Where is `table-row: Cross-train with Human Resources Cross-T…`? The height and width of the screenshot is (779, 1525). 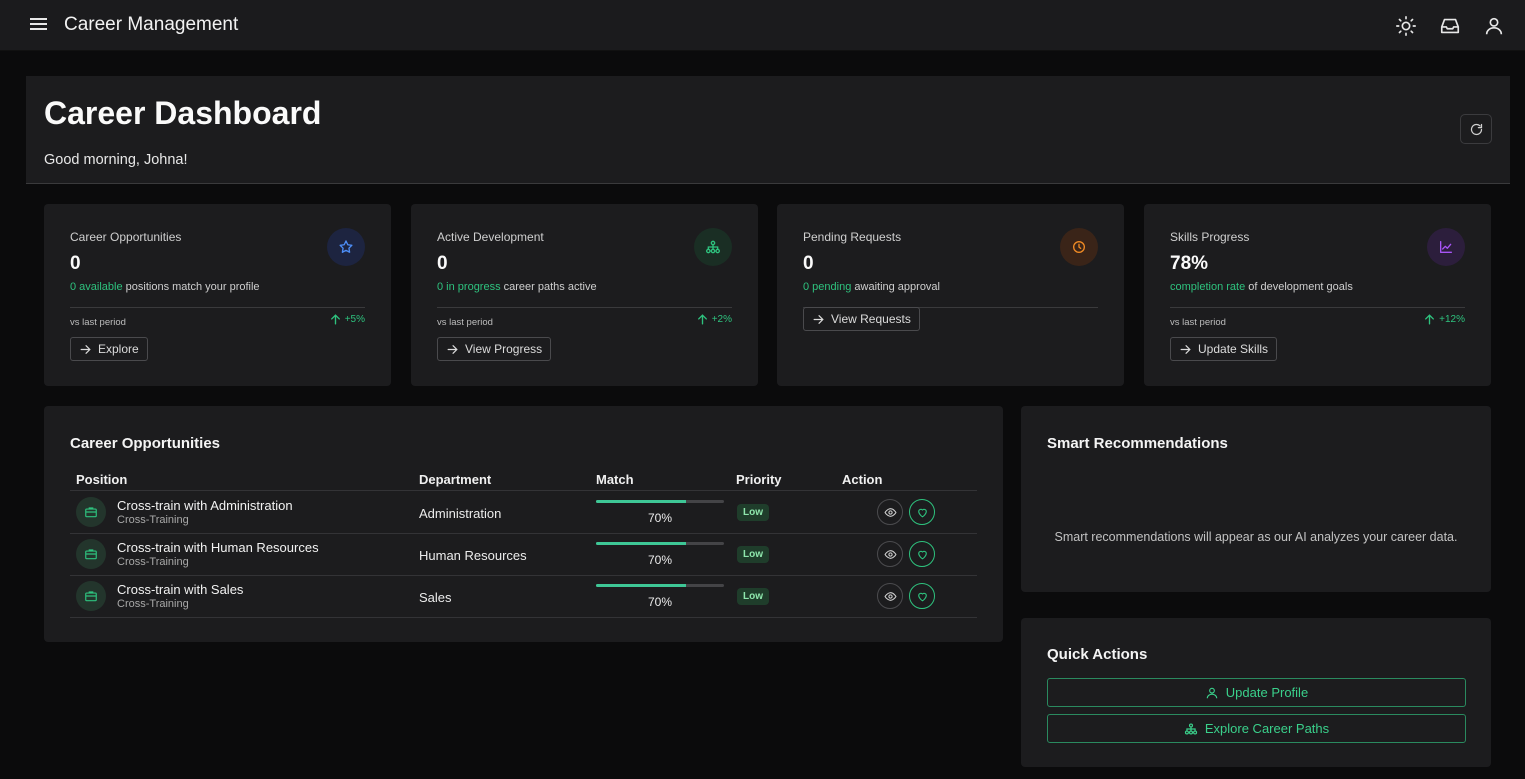
table-row: Cross-train with Human Resources Cross-T… is located at coordinates (523, 554).